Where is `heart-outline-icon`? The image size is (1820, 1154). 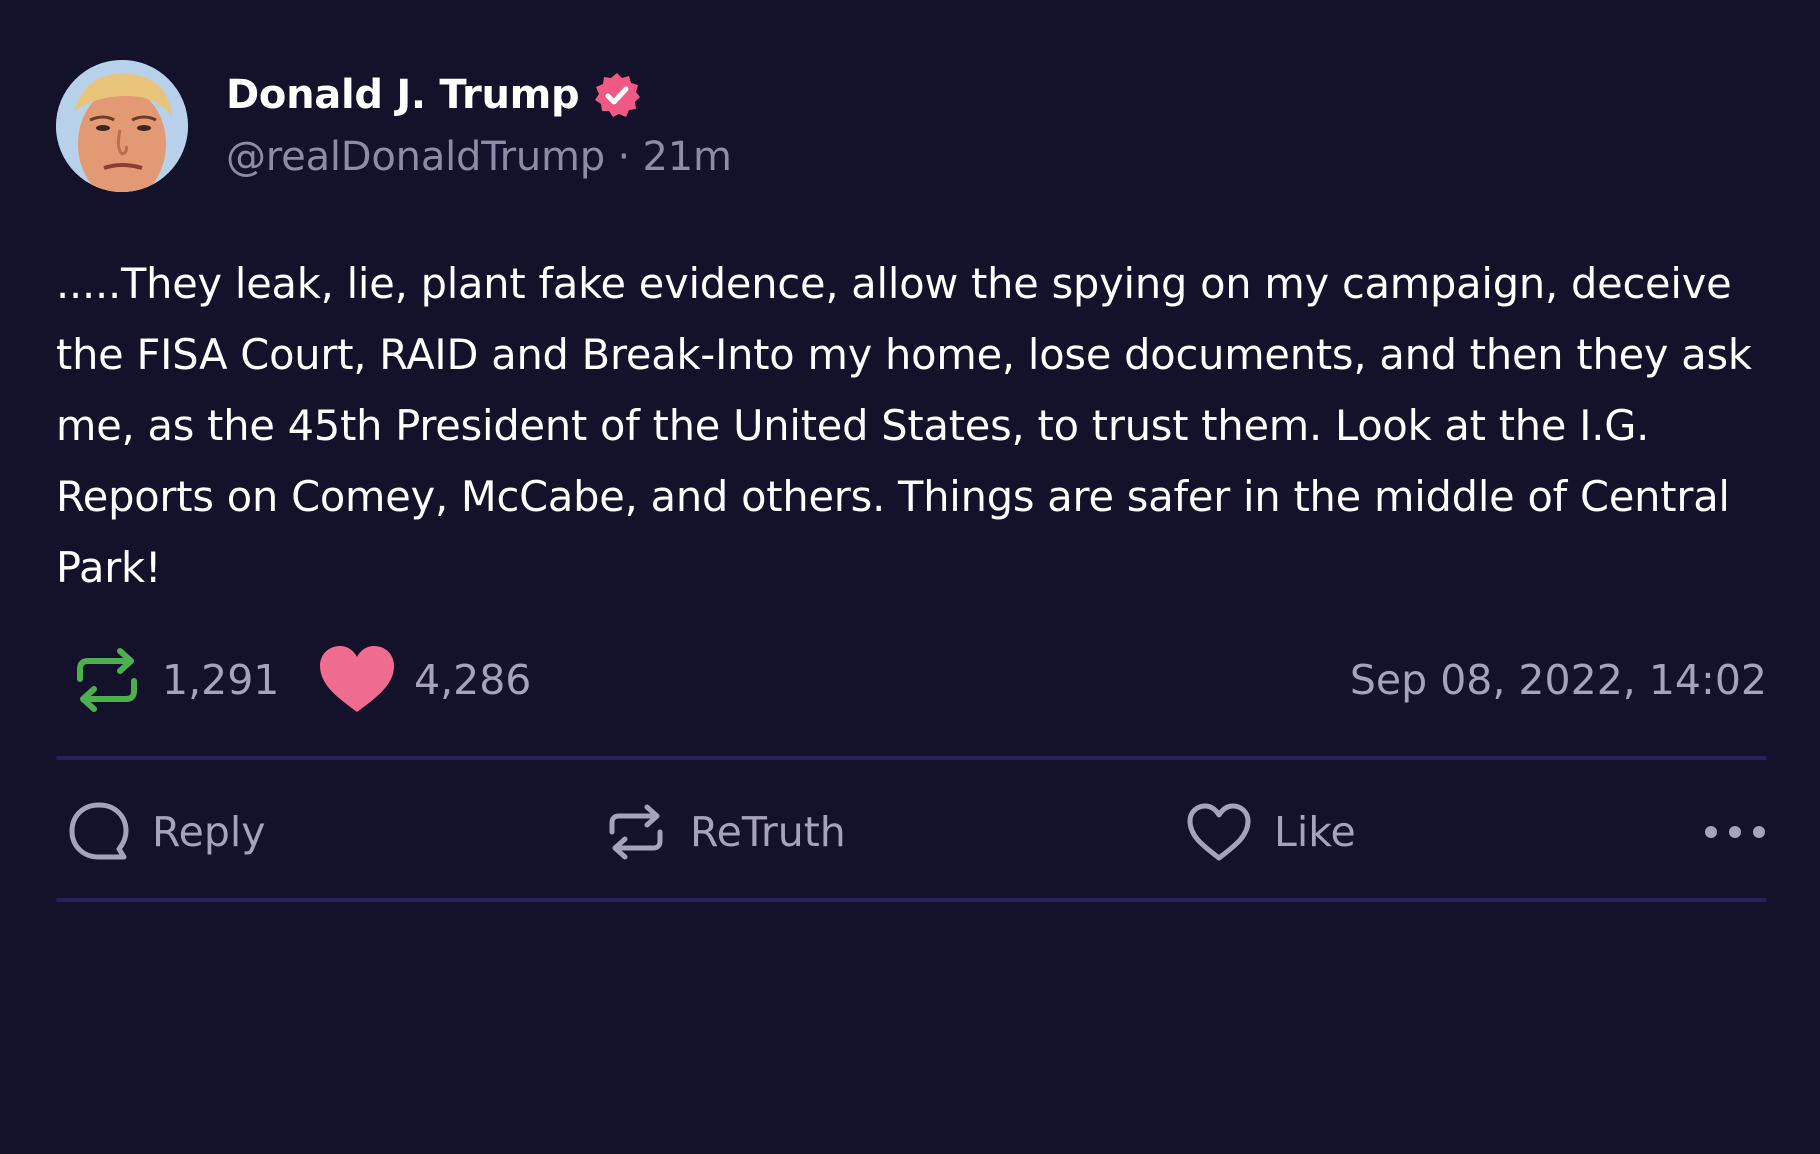 heart-outline-icon is located at coordinates (1219, 832).